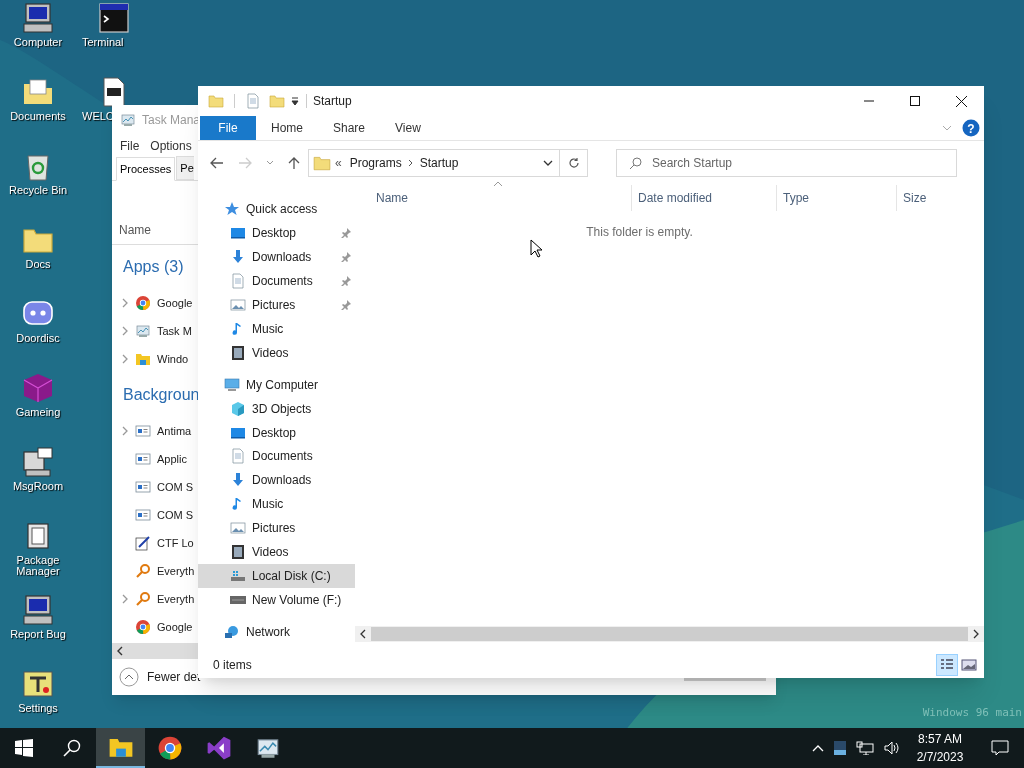 This screenshot has width=1024, height=768. Describe the element at coordinates (129, 677) in the screenshot. I see `collapse-icon` at that location.